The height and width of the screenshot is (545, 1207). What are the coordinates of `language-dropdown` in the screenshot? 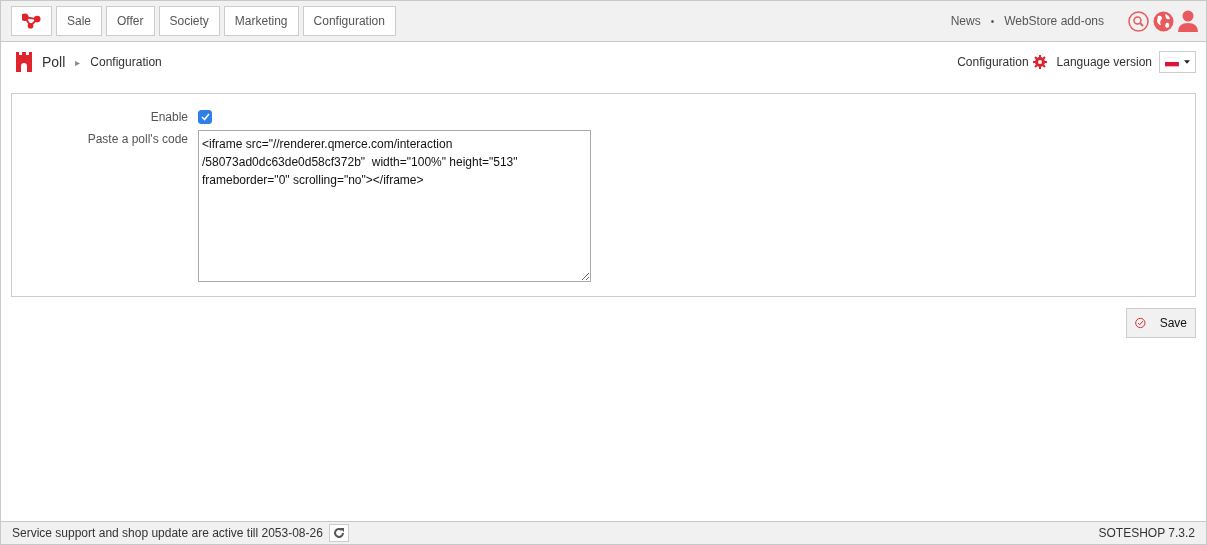 It's located at (1177, 62).